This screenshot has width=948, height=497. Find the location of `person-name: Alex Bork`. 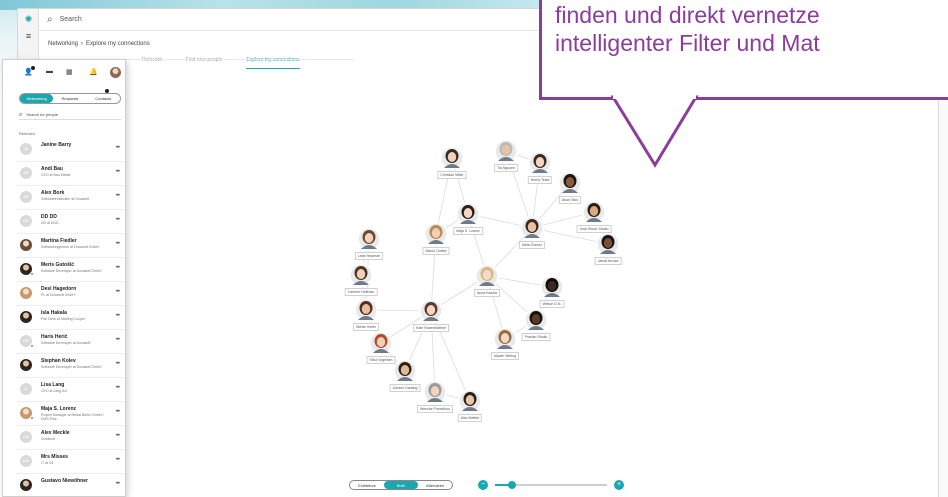

person-name: Alex Bork is located at coordinates (53, 193).